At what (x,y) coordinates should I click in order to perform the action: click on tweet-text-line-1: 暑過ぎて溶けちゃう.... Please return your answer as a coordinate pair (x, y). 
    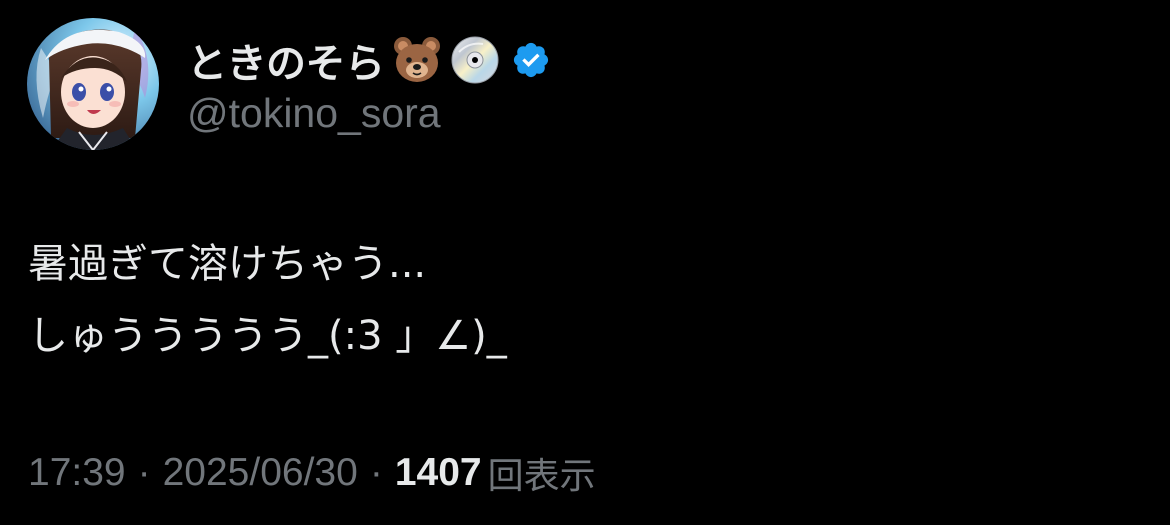
    Looking at the image, I should click on (227, 264).